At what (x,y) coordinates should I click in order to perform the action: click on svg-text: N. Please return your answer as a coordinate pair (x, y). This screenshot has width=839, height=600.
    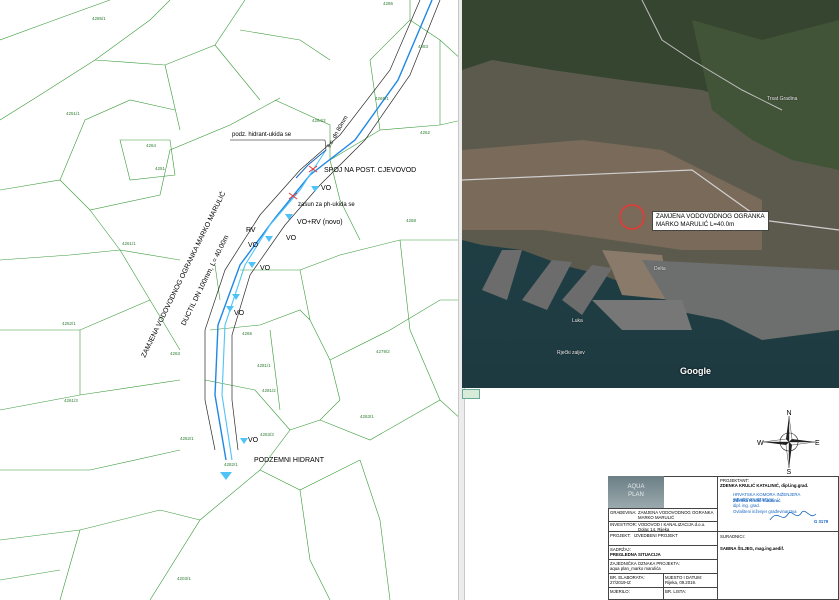
    Looking at the image, I should click on (789, 413).